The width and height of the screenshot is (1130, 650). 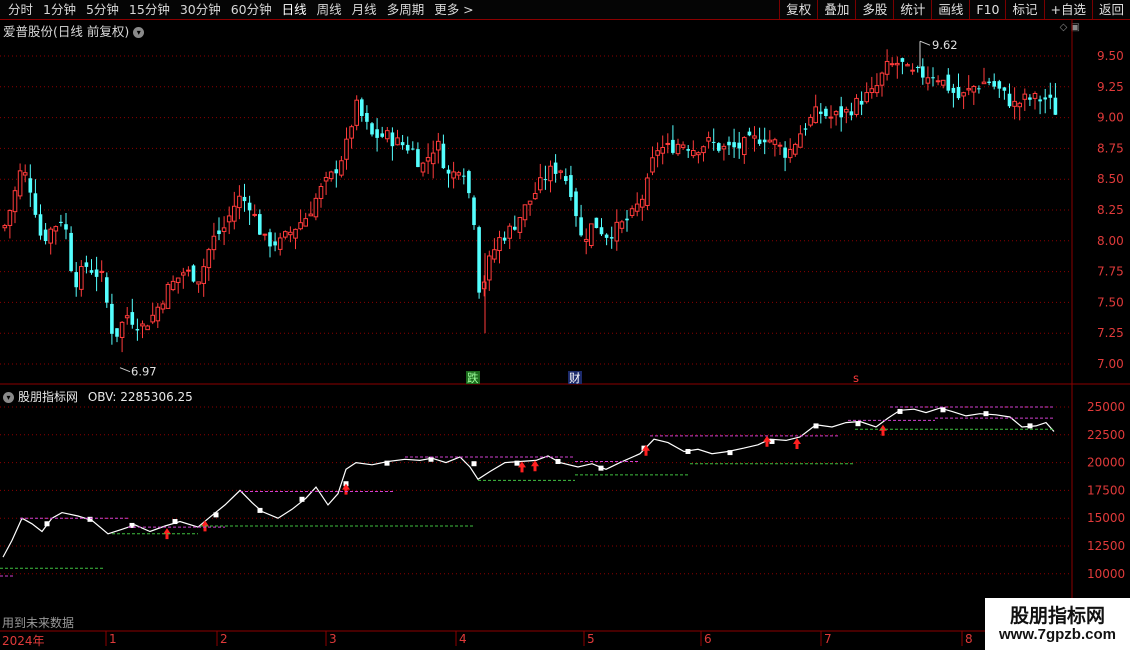 What do you see at coordinates (1110, 179) in the screenshot?
I see `price-tick-label: 8.50` at bounding box center [1110, 179].